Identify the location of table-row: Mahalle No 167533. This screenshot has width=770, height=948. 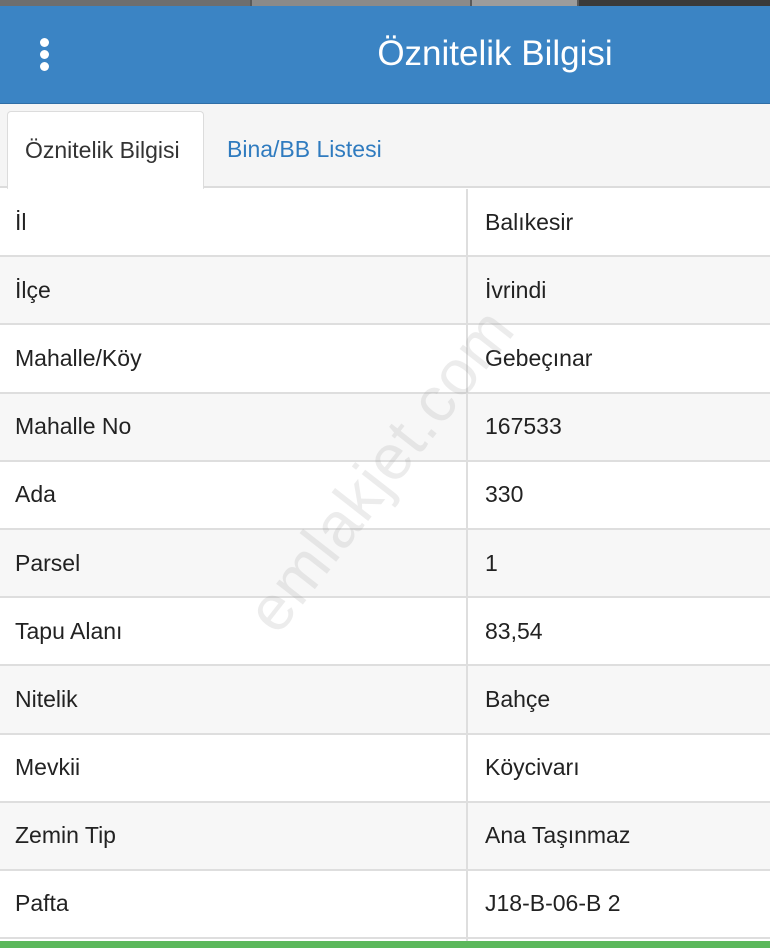
(385, 427).